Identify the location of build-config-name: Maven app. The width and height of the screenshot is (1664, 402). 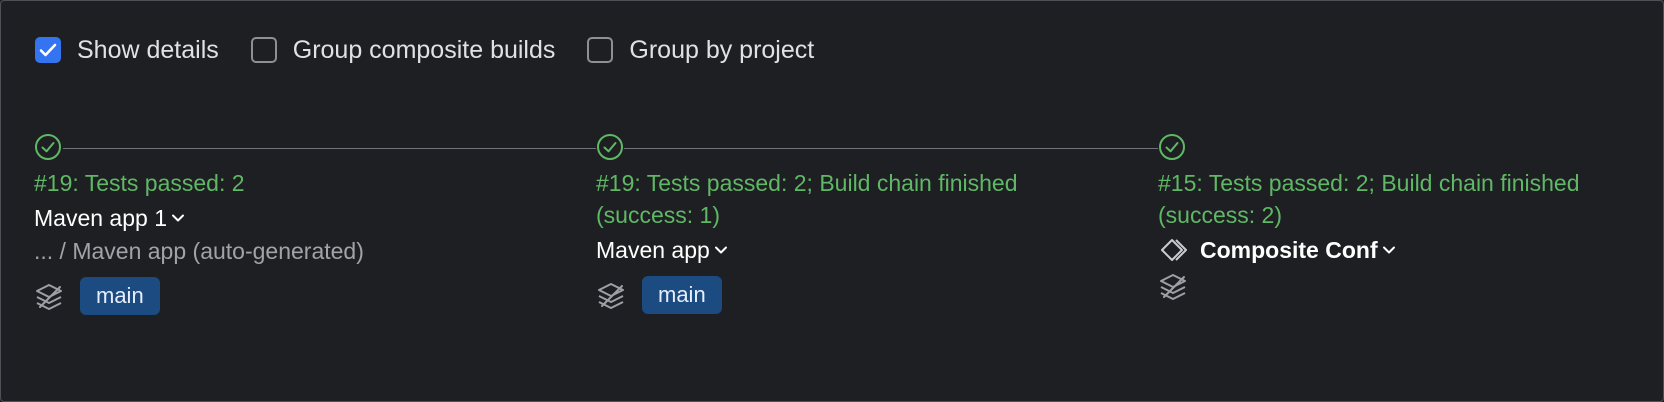
(662, 250).